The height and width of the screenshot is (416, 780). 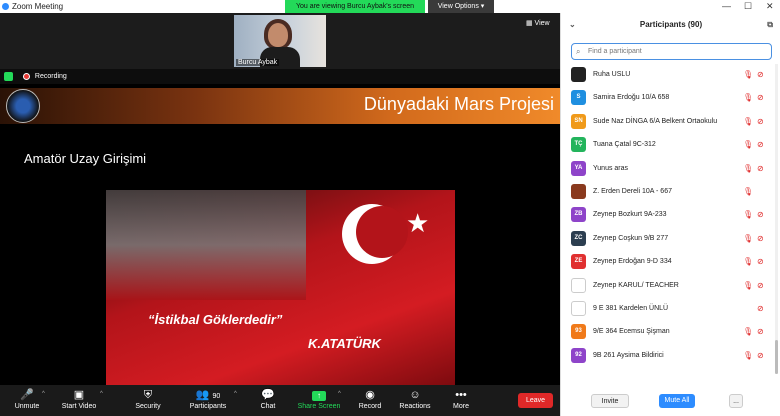 What do you see at coordinates (216, 396) in the screenshot?
I see `participants-count: 90` at bounding box center [216, 396].